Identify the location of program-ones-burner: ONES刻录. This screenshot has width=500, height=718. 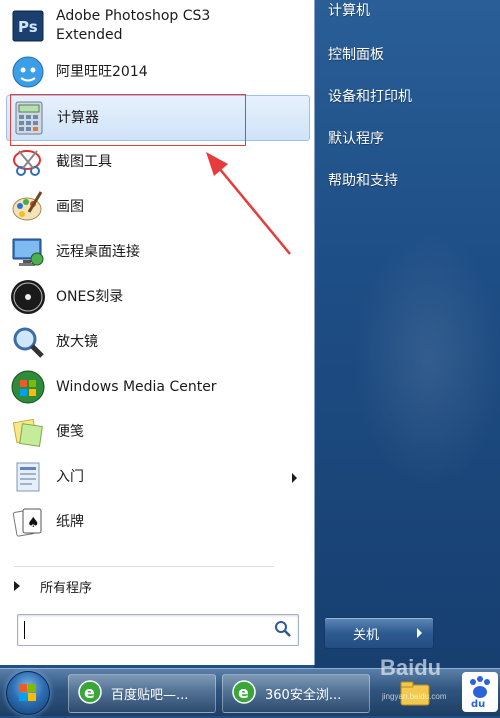
(158, 297).